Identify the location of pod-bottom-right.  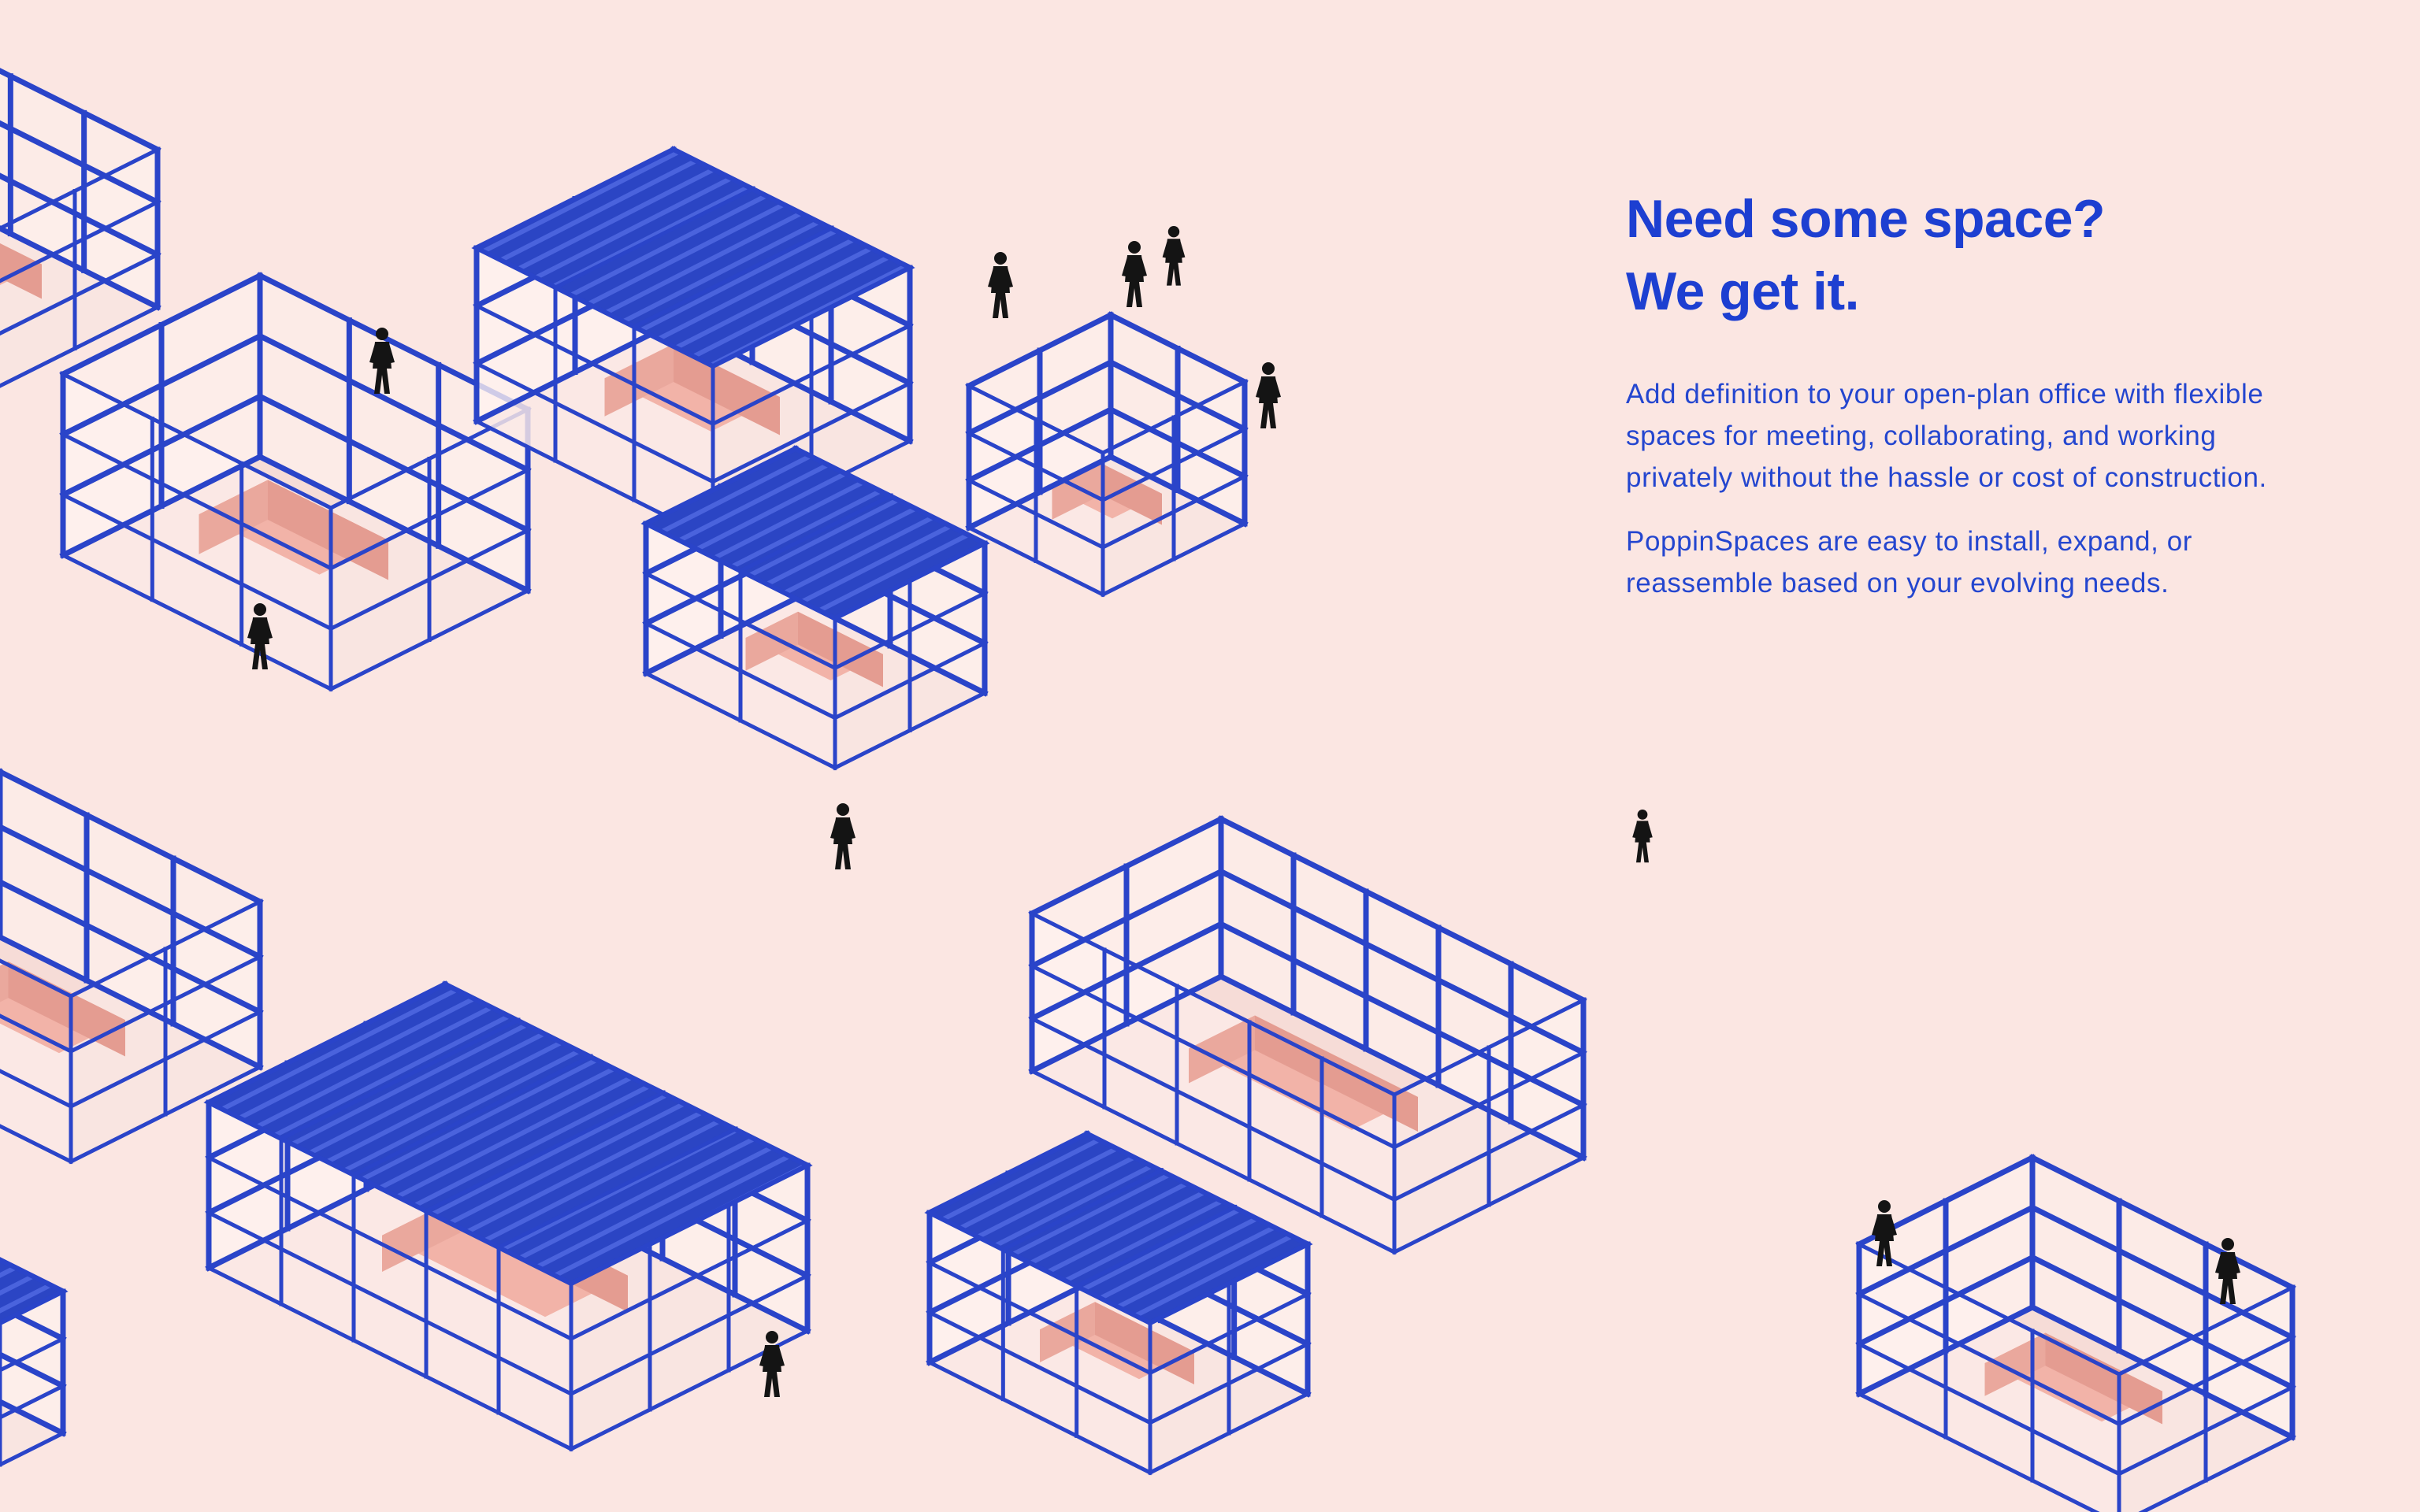
(2075, 1333).